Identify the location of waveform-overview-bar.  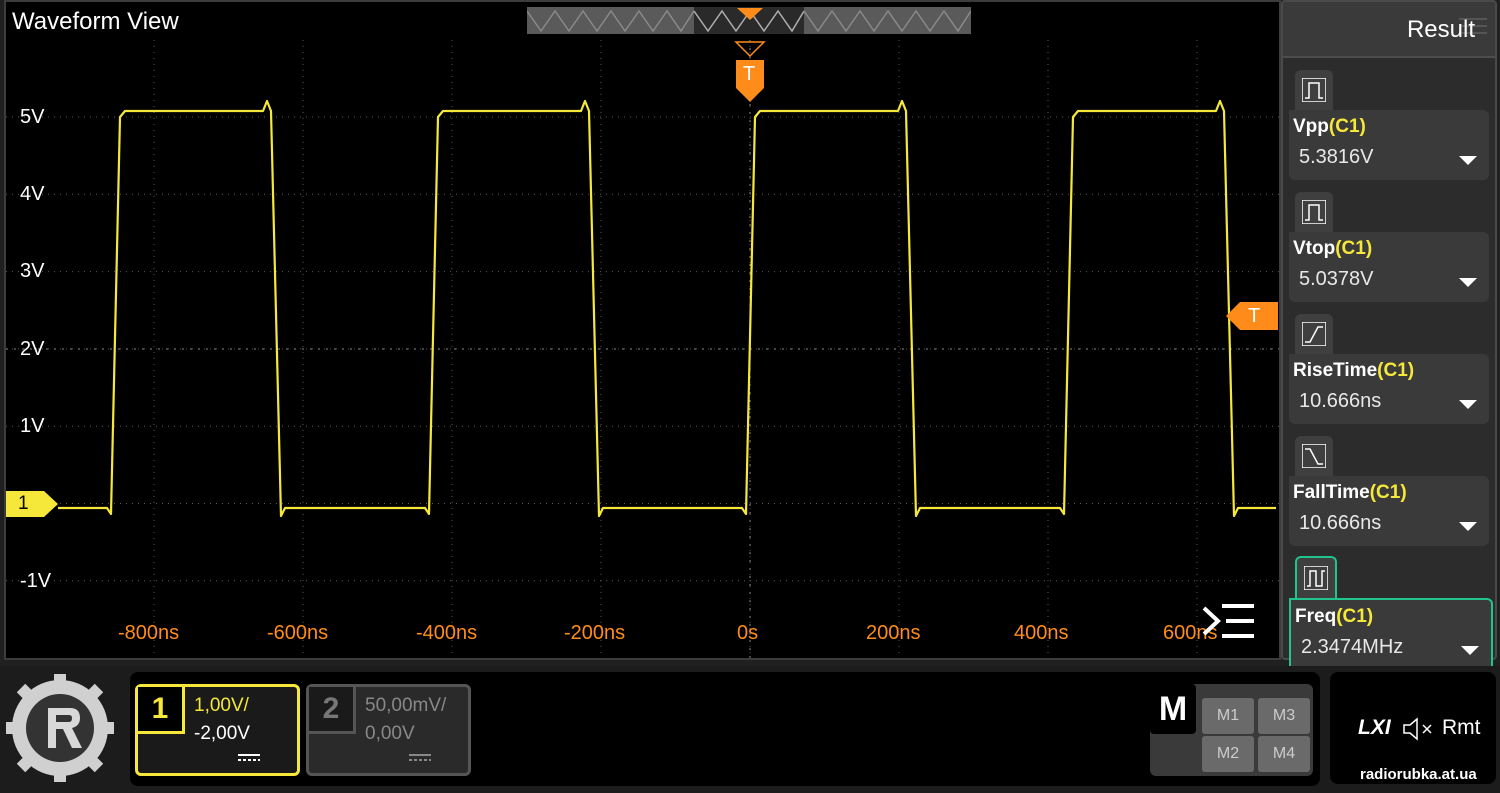
(749, 20).